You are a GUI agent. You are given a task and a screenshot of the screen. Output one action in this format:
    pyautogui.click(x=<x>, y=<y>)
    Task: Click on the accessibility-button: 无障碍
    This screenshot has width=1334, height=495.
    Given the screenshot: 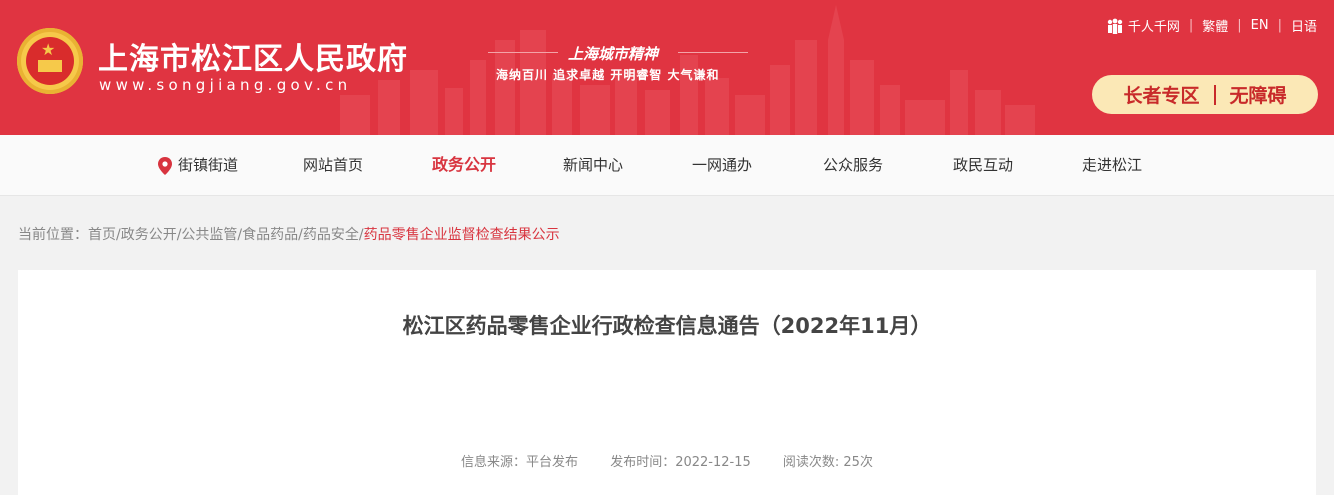 What is the action you would take?
    pyautogui.click(x=1258, y=94)
    